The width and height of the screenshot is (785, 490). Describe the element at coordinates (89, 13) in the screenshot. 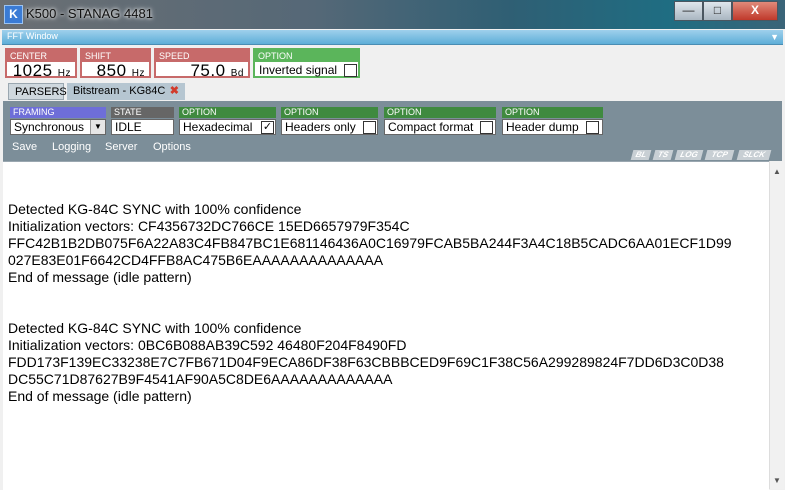

I see `window-title: K500 - STANAG 4481` at that location.